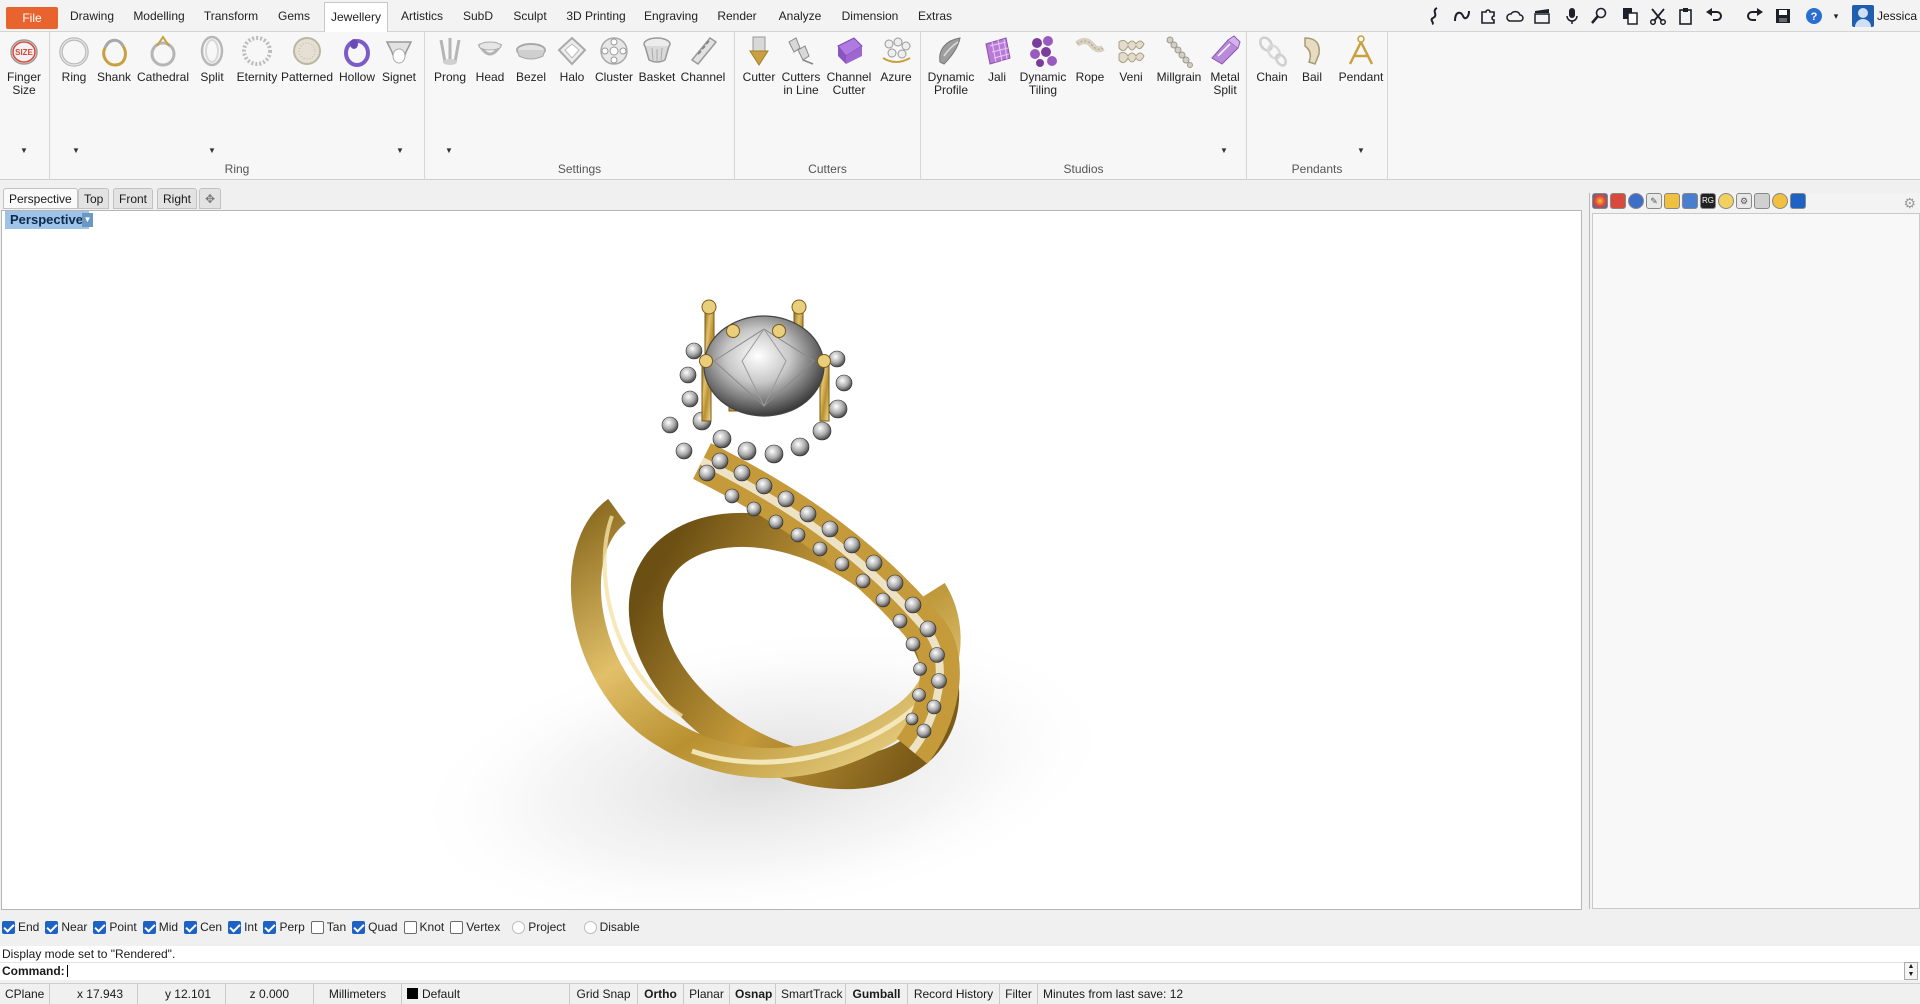  Describe the element at coordinates (1435, 16) in the screenshot. I see `grasshopper-icon` at that location.